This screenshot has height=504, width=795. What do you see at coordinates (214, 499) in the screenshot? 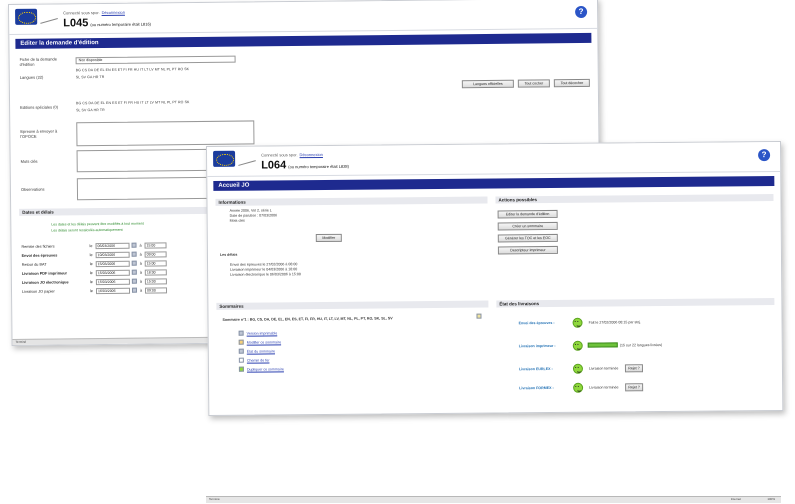
I see `status-text: Terminé` at bounding box center [214, 499].